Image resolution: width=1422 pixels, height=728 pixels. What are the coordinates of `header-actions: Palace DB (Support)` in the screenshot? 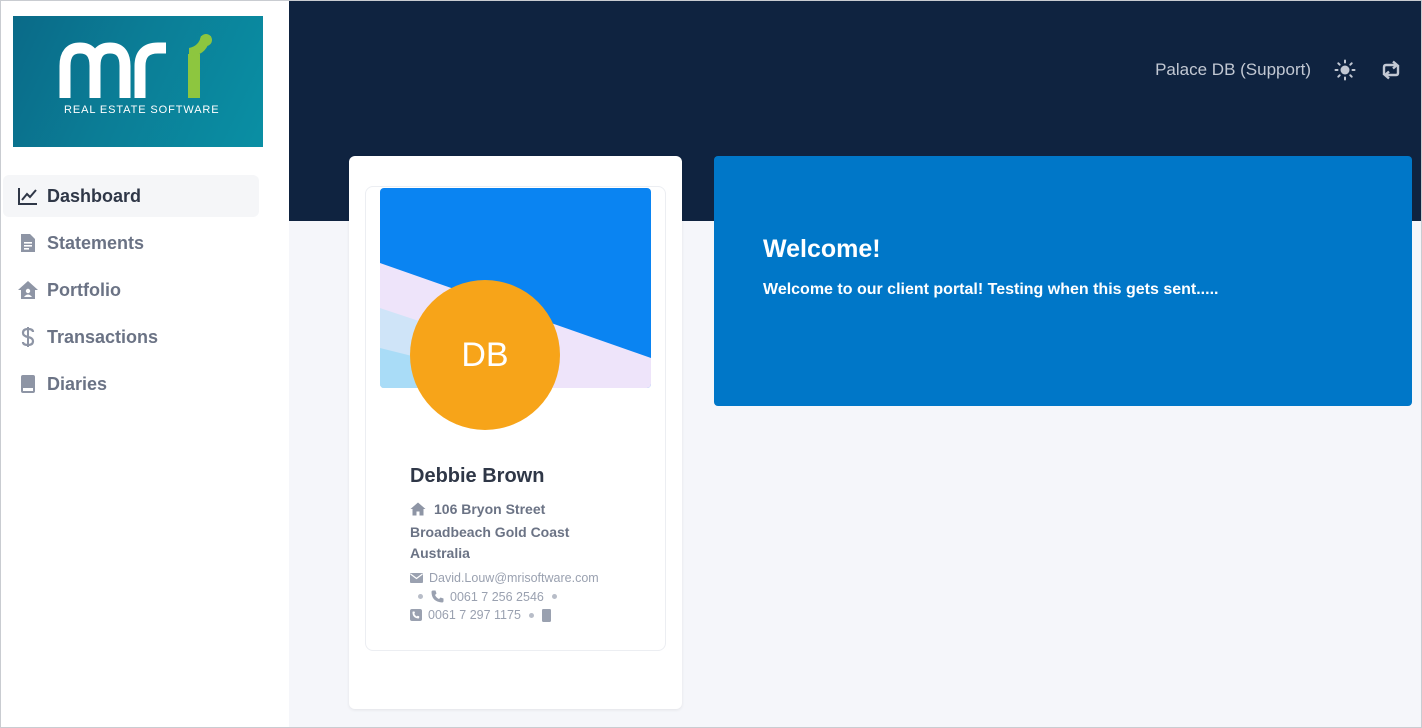 It's located at (1279, 70).